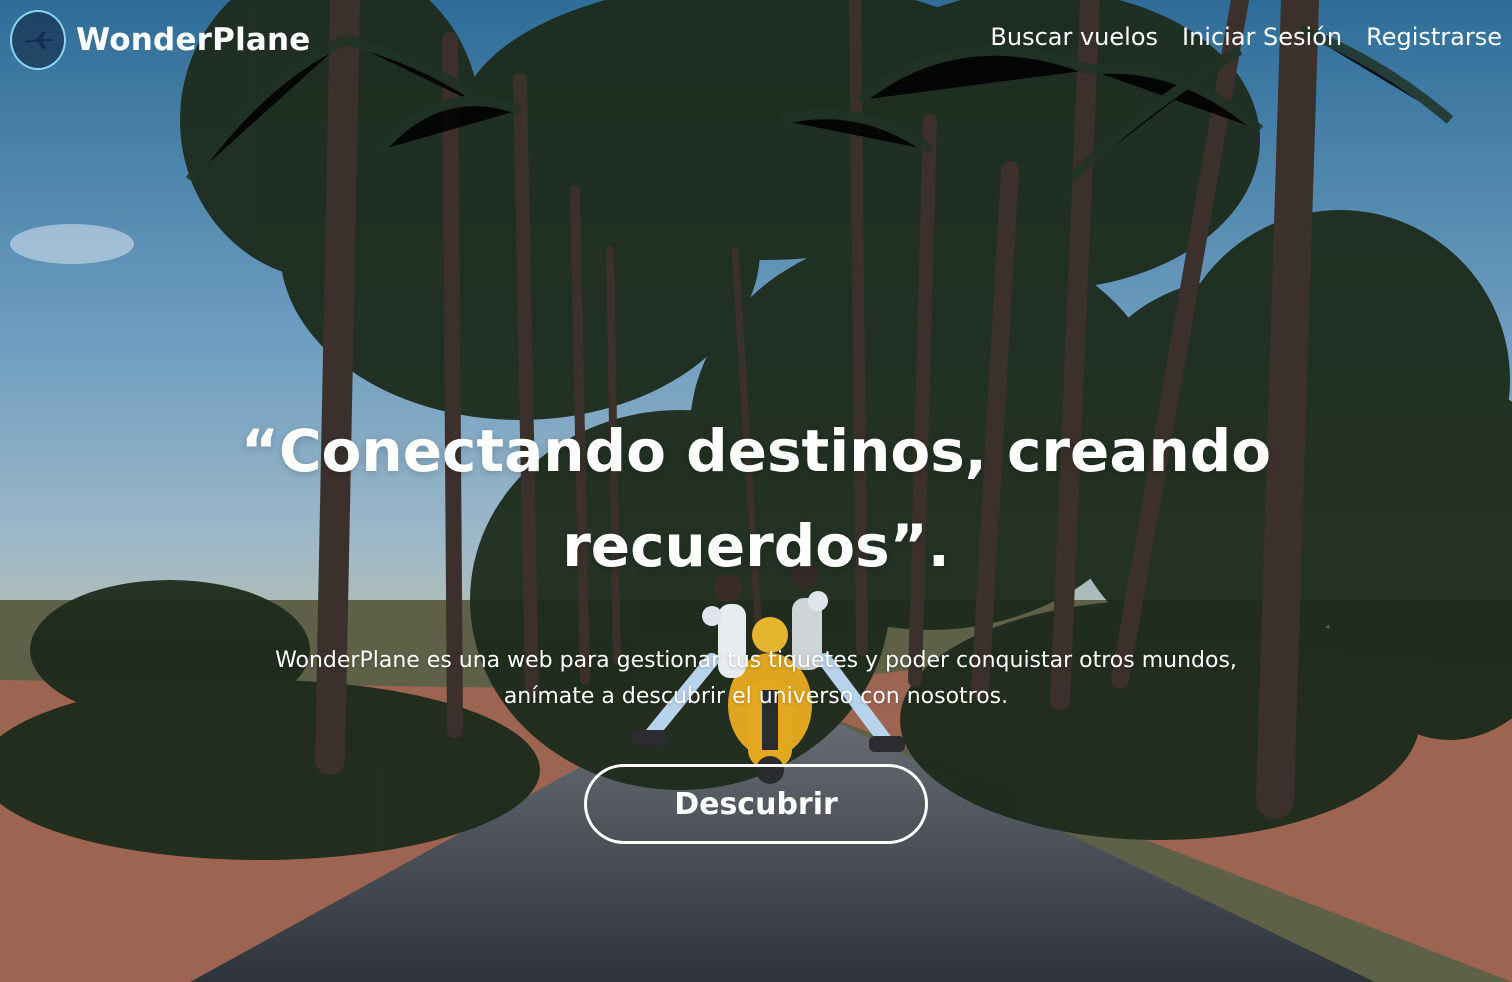 This screenshot has height=982, width=1512. Describe the element at coordinates (1434, 37) in the screenshot. I see `nav-link-registrarse: Registrarse` at that location.